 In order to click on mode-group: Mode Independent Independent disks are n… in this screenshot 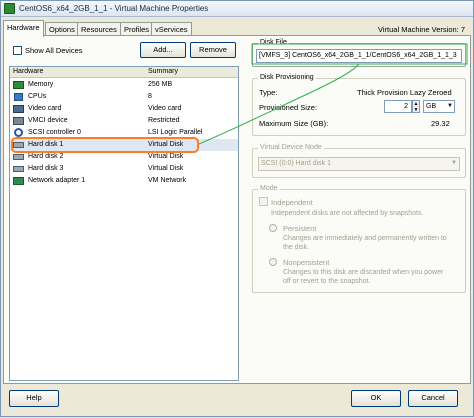, I will do `click(359, 239)`.